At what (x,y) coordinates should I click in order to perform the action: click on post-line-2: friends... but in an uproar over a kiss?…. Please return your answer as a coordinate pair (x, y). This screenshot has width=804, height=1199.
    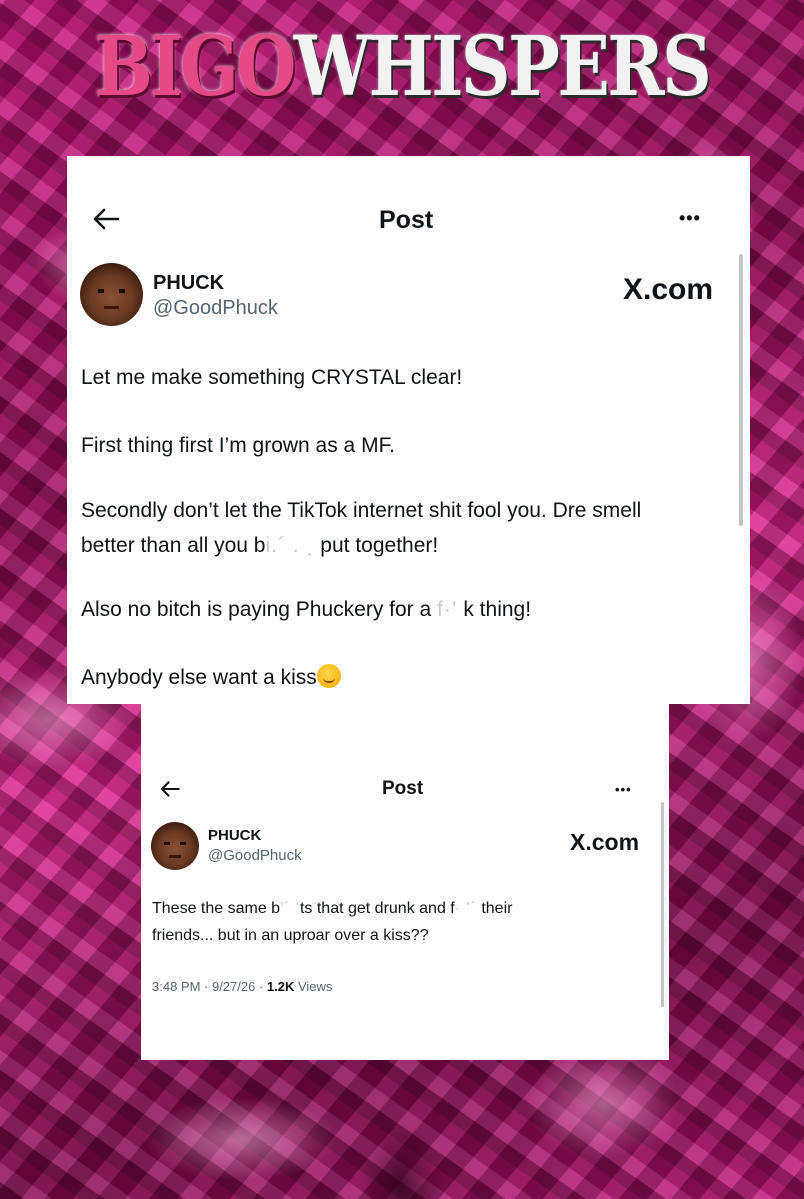
    Looking at the image, I should click on (290, 935).